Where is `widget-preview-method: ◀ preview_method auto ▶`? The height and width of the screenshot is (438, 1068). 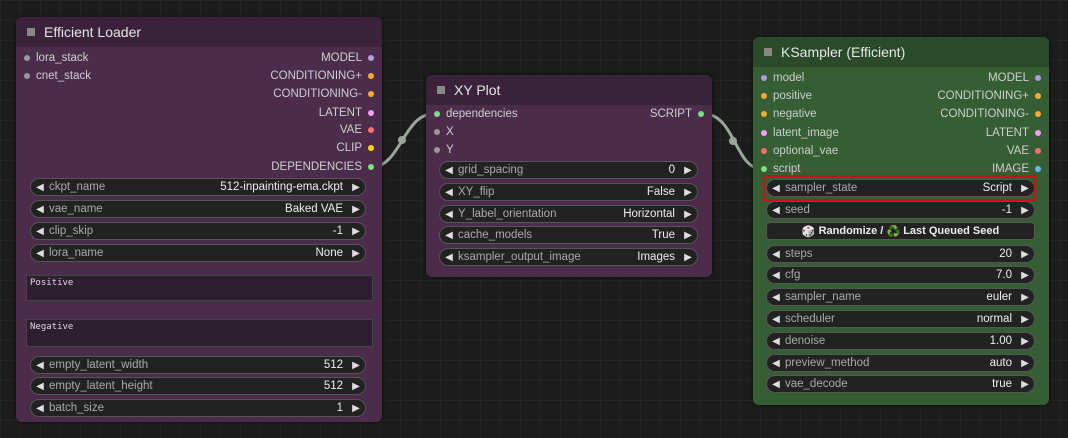
widget-preview-method: ◀ preview_method auto ▶ is located at coordinates (900, 363).